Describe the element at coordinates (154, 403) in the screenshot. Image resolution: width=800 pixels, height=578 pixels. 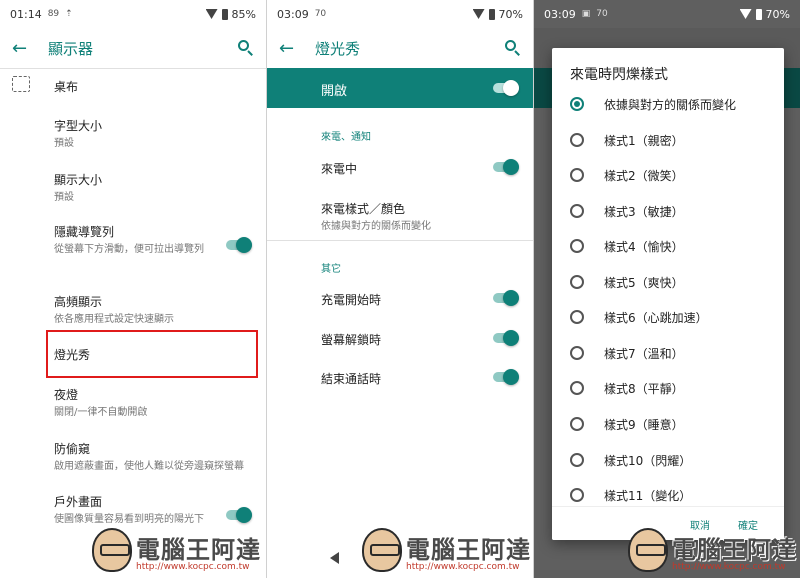
I see `settings-item-night-light: 夜燈 關閉/一律不自動開啟` at that location.